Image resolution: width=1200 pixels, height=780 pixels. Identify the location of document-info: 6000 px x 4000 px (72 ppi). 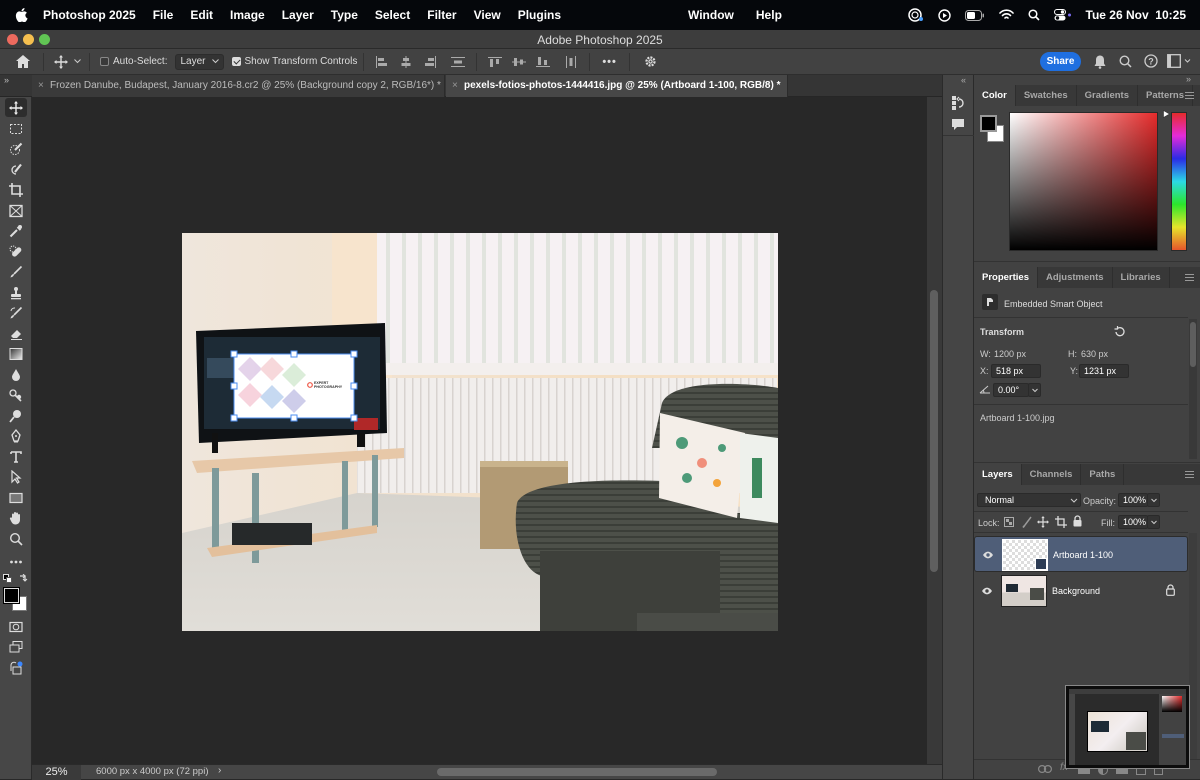
(152, 771).